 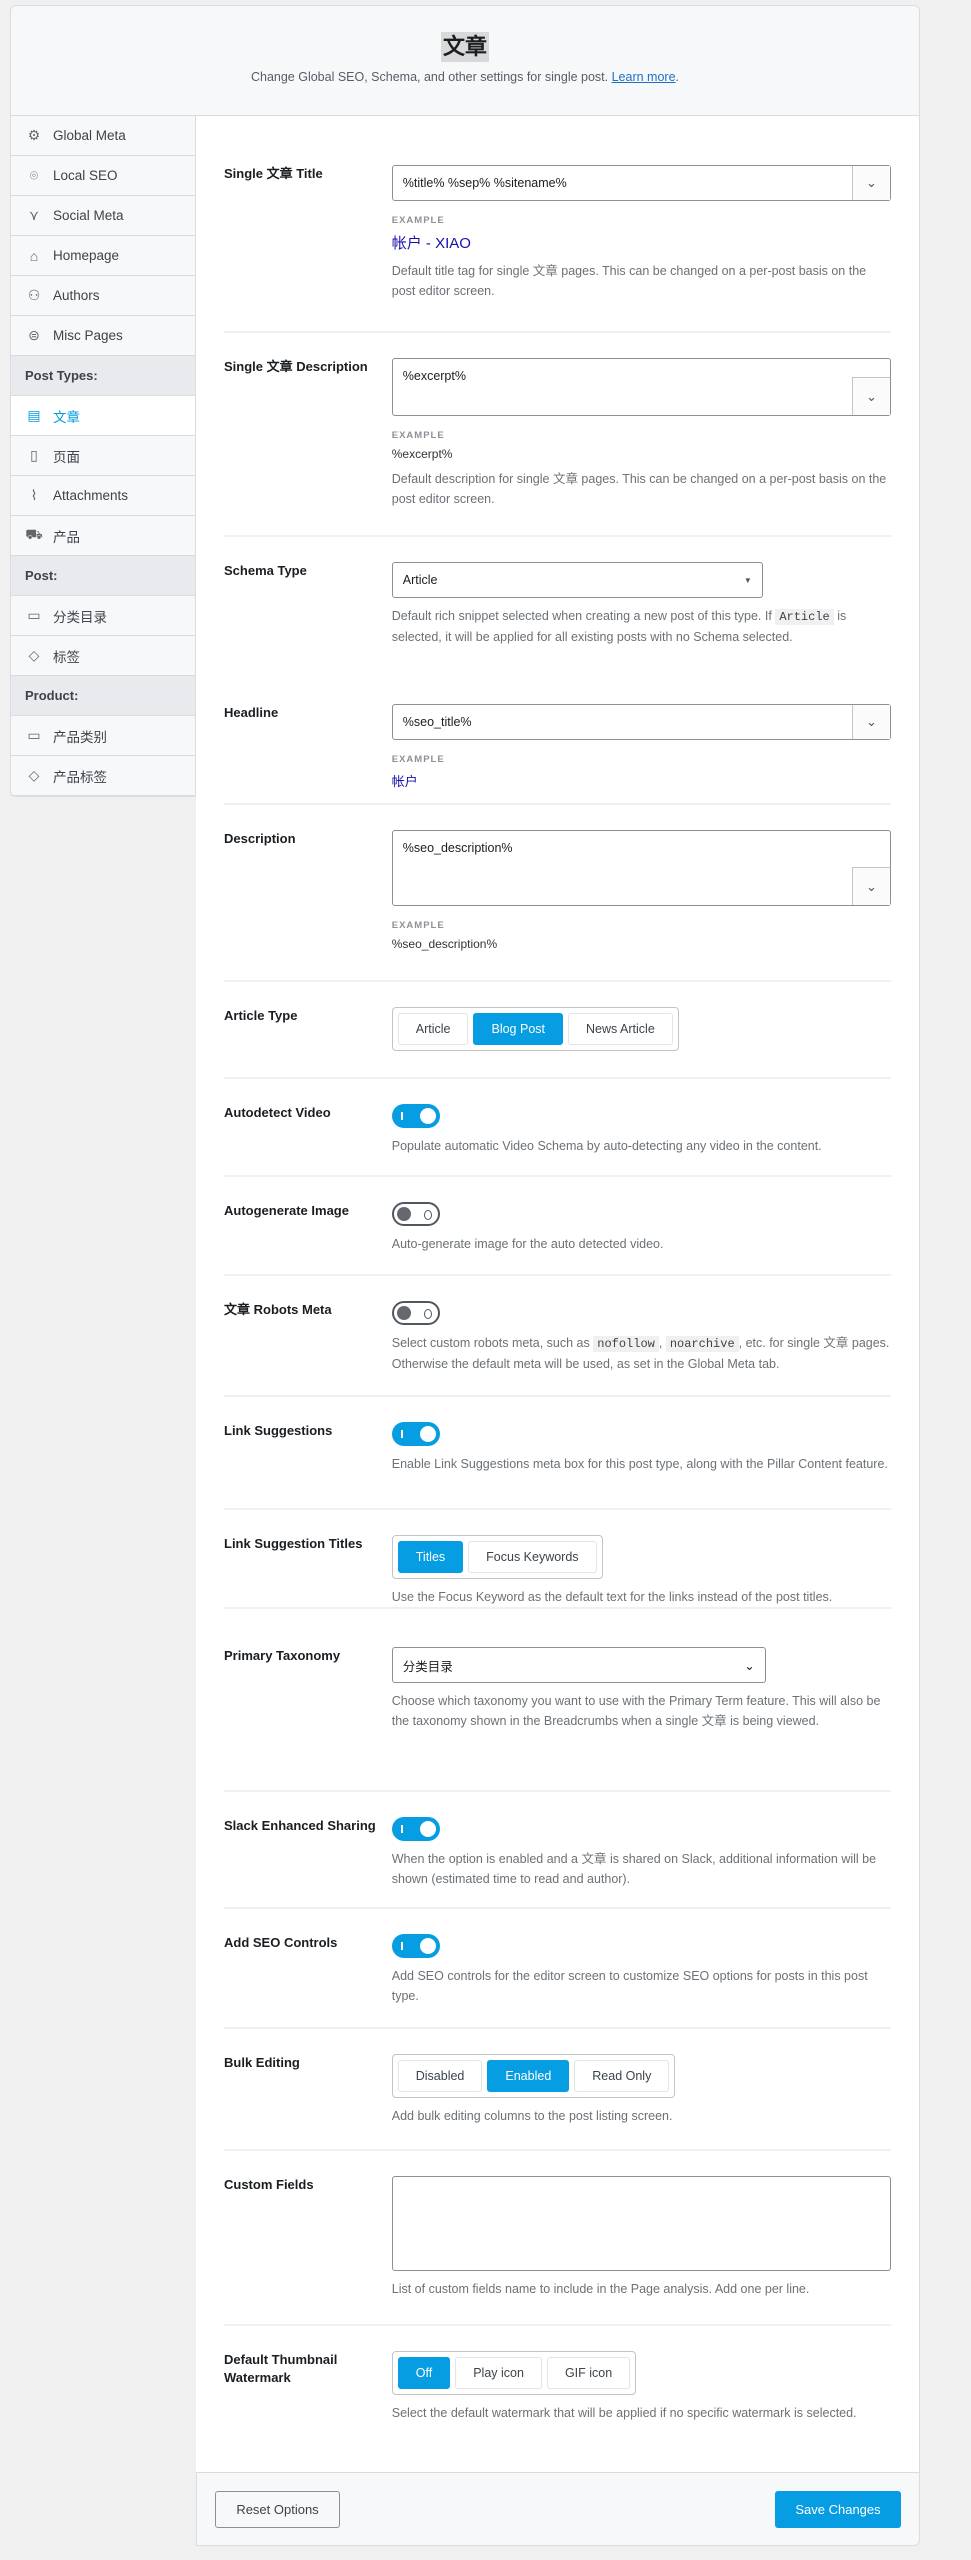 What do you see at coordinates (103, 736) in the screenshot?
I see `sidebar-item-产品类别: ▭ 产品类别` at bounding box center [103, 736].